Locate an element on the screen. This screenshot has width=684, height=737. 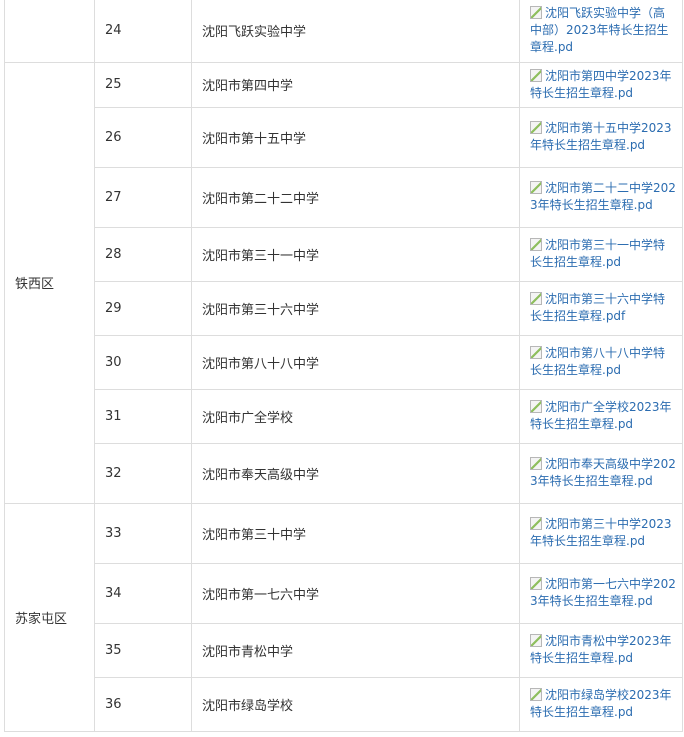
school-name: 沈阳市第十五中学 is located at coordinates (355, 137).